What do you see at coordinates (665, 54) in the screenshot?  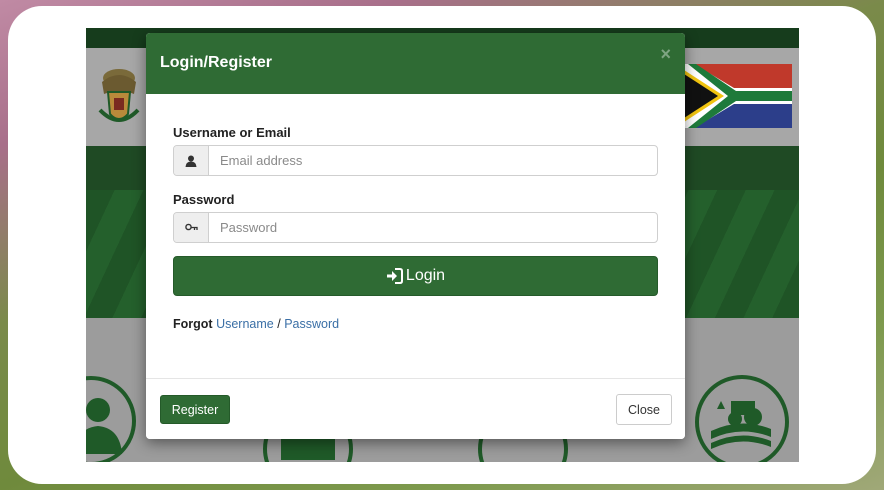 I see `close-icon: ×` at bounding box center [665, 54].